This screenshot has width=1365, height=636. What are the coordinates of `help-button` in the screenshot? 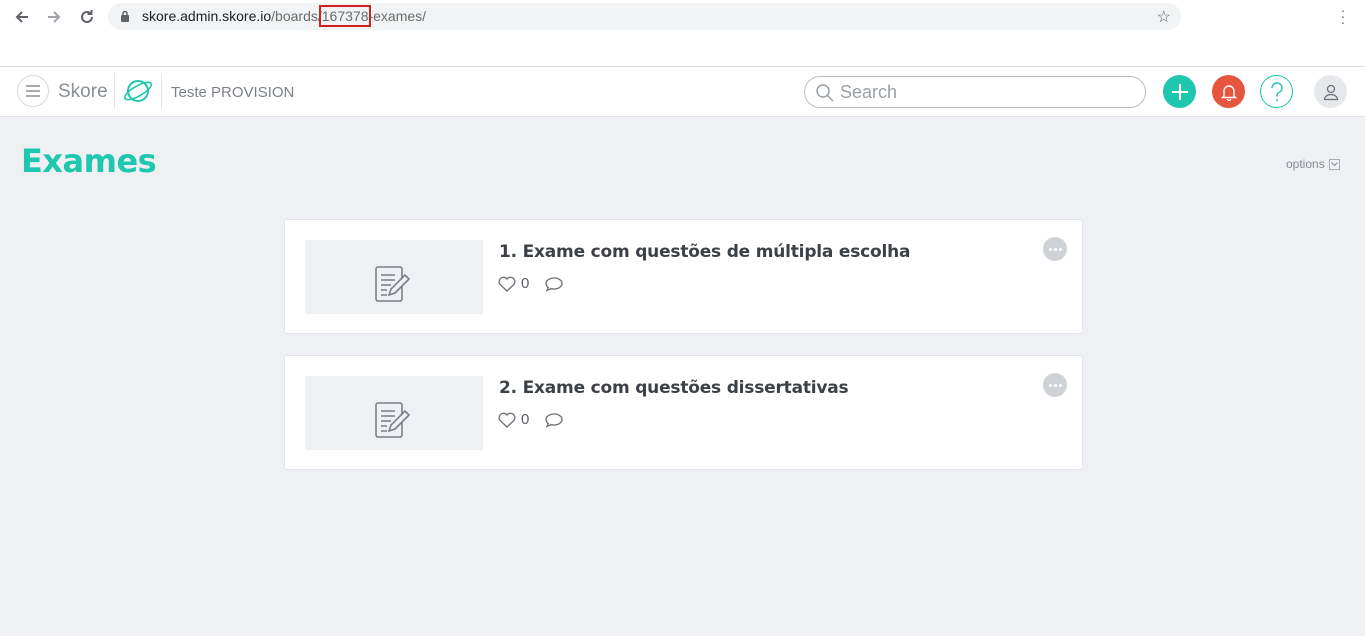 It's located at (1276, 91).